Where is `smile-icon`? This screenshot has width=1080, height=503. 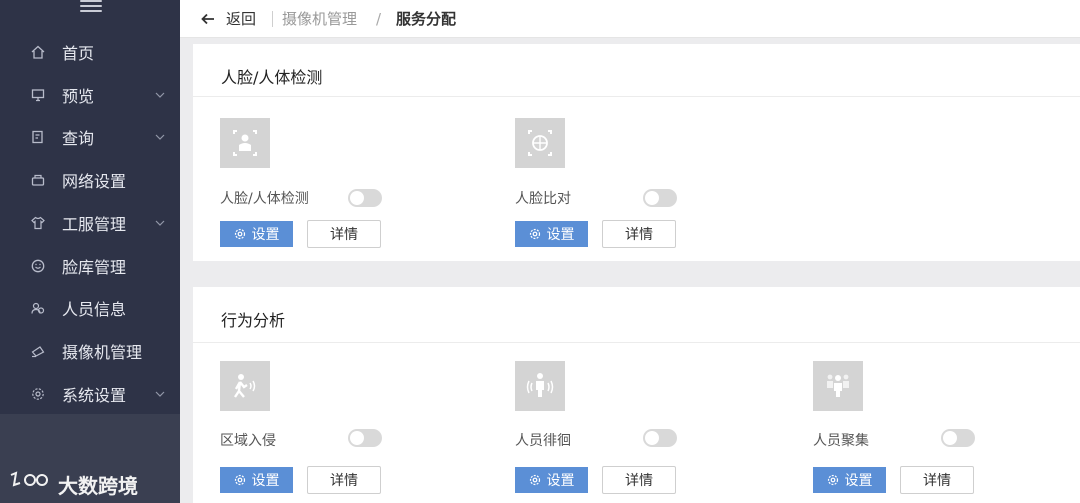
smile-icon is located at coordinates (38, 266).